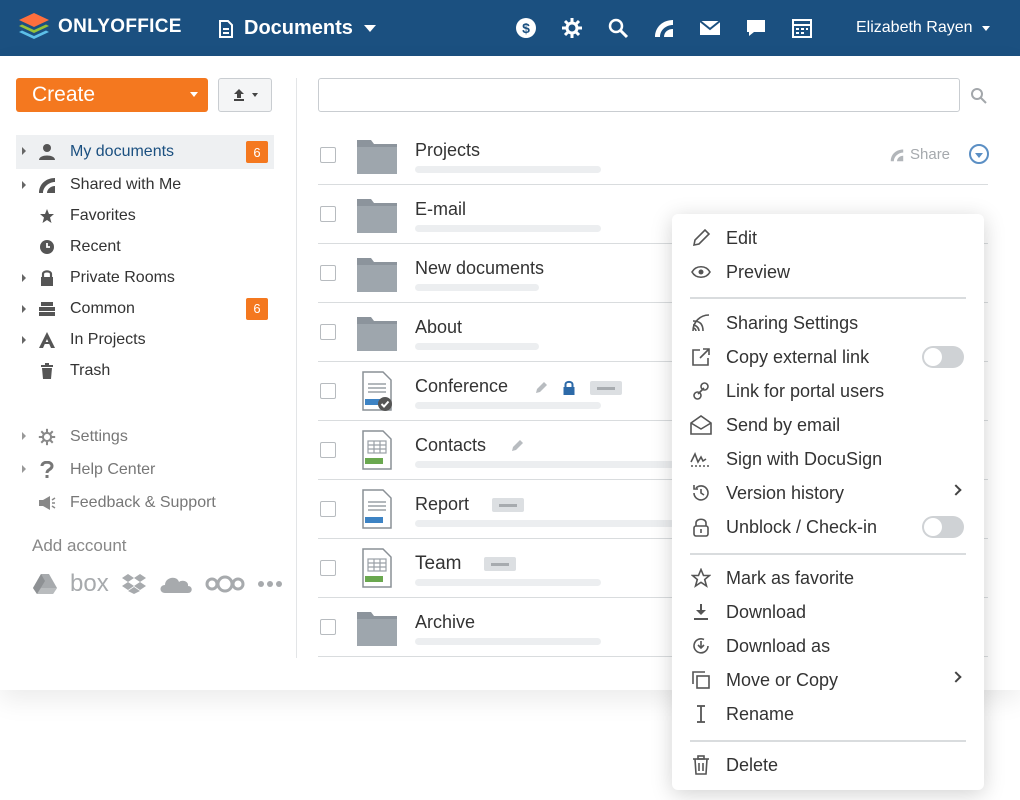 Image resolution: width=1020 pixels, height=800 pixels. I want to click on download-icon, so click(701, 612).